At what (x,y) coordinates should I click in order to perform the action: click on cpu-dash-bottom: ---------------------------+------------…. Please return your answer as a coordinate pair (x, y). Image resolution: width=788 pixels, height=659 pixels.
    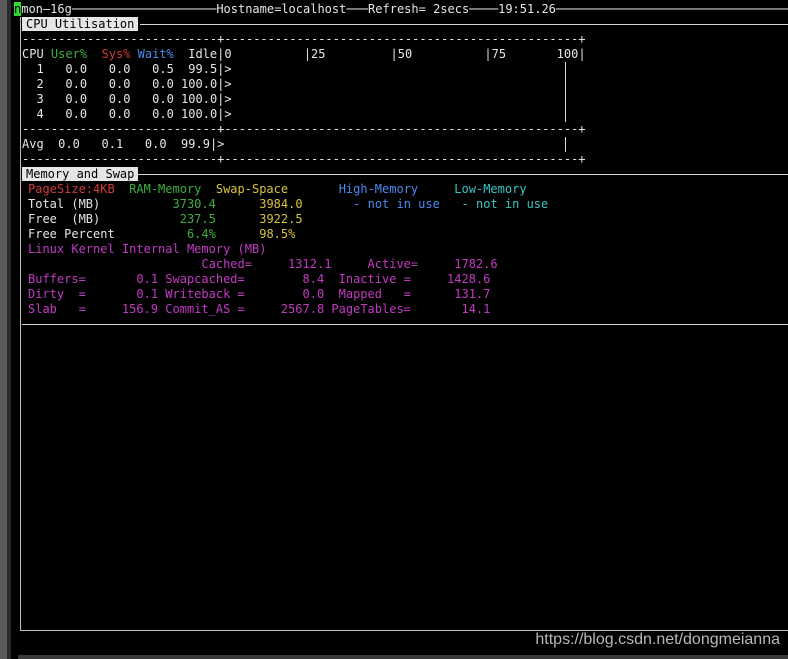
    Looking at the image, I should click on (304, 159).